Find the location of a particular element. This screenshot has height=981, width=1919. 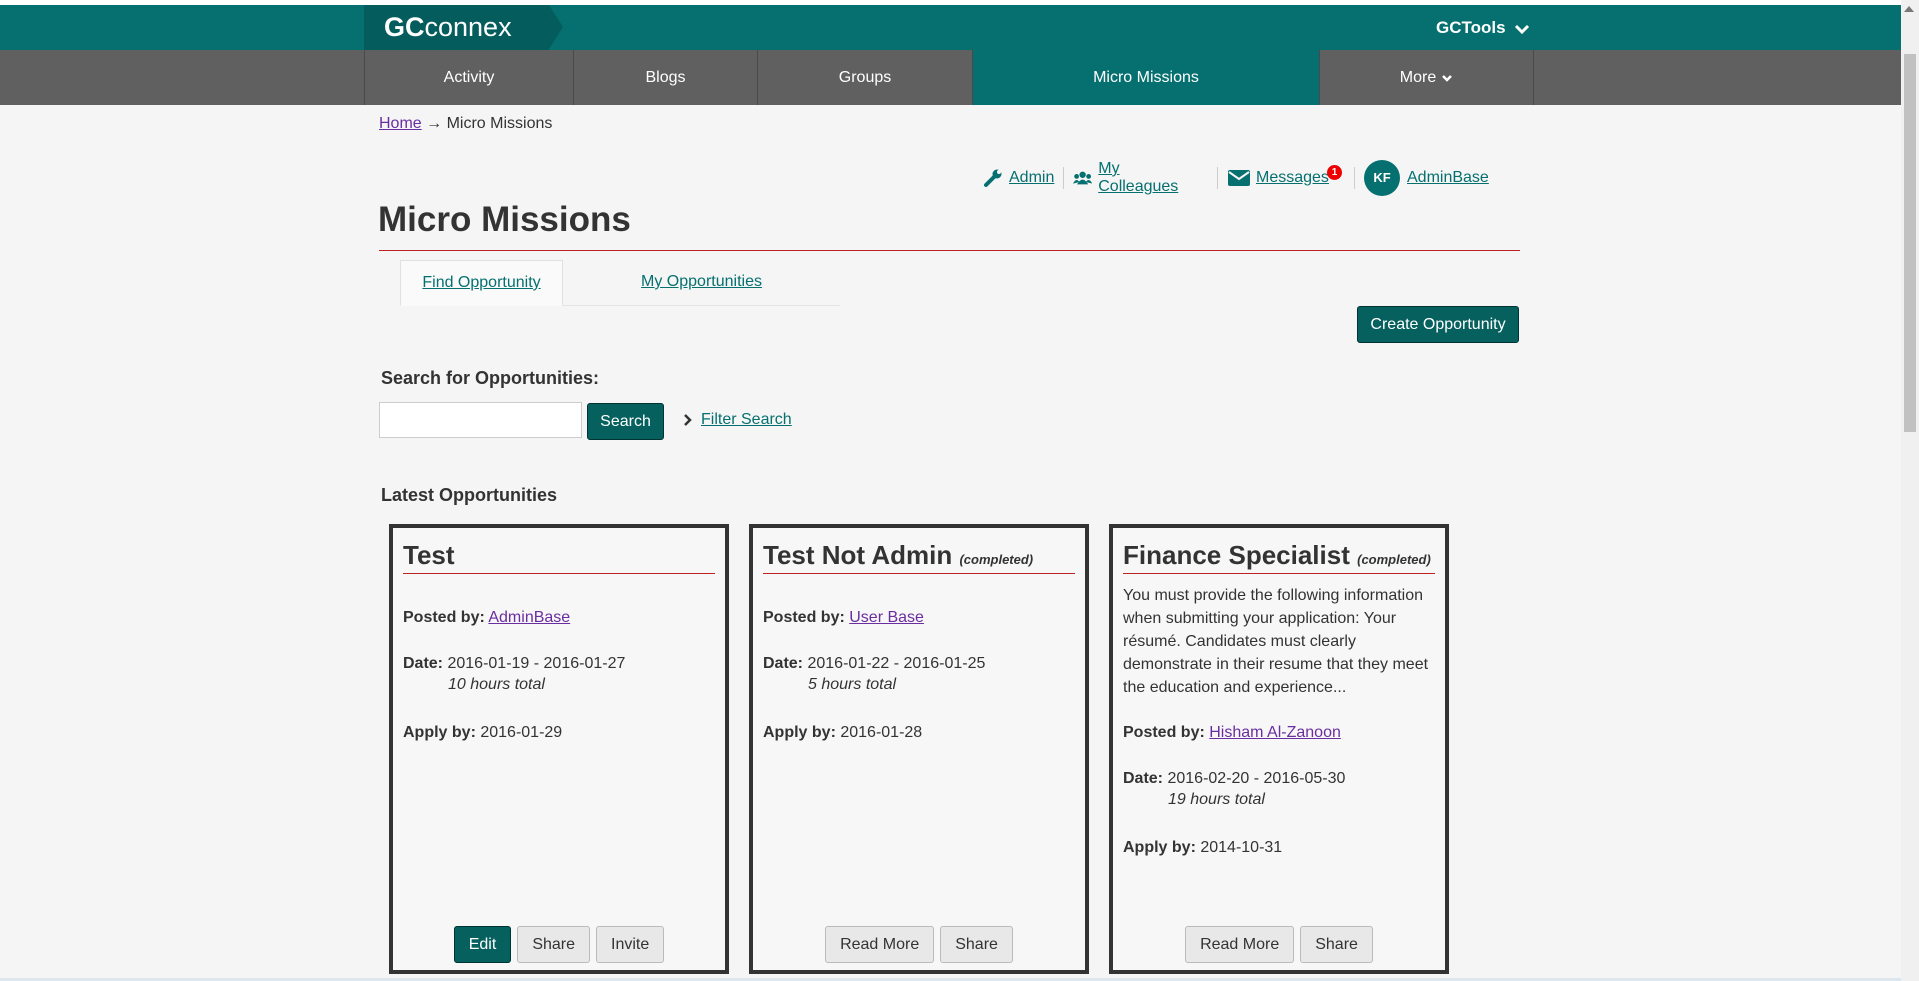

admin-label: Admin is located at coordinates (1031, 178).